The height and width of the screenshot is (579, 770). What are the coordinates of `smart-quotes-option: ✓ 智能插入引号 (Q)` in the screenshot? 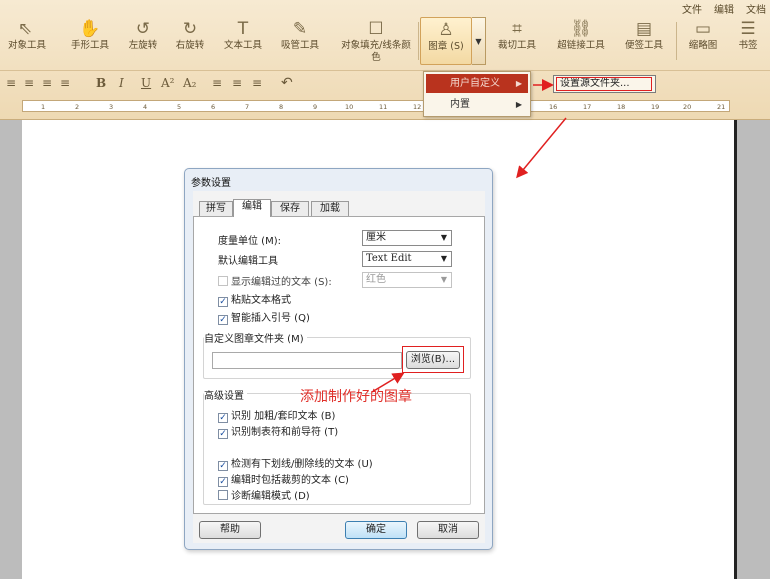 It's located at (264, 317).